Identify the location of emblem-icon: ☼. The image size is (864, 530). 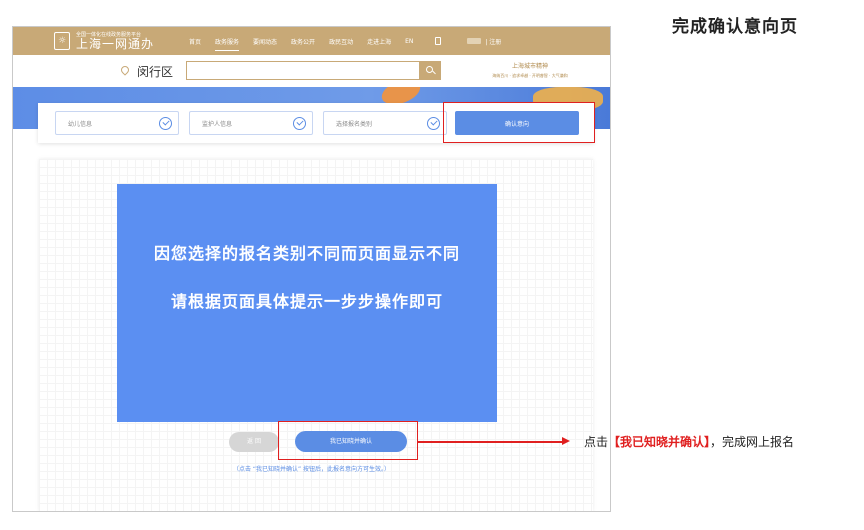
(62, 41).